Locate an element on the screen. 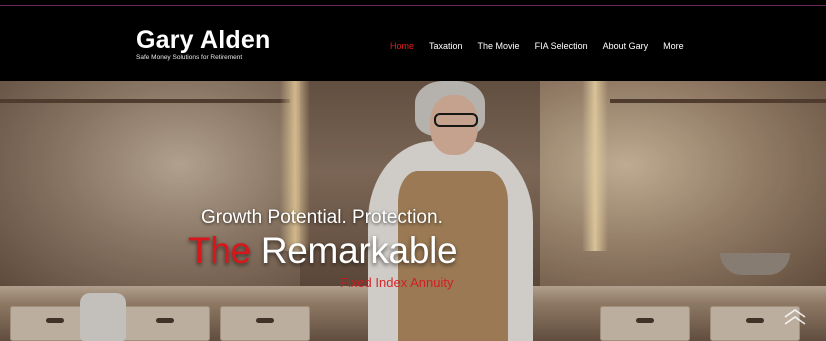  brand-tagline: Safe Money Solutions for Retirement is located at coordinates (189, 57).